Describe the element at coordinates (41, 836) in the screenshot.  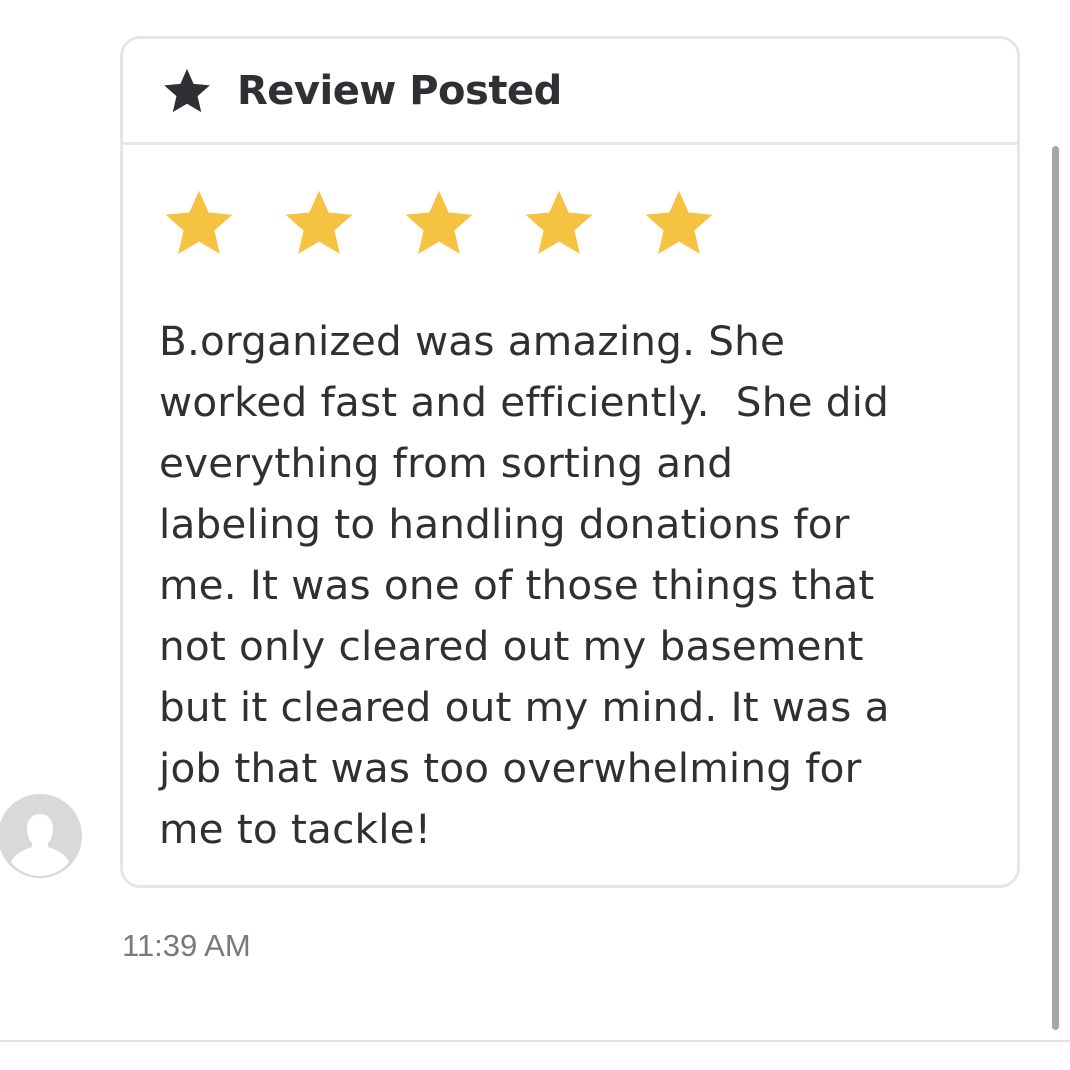
I see `user-avatar-icon` at that location.